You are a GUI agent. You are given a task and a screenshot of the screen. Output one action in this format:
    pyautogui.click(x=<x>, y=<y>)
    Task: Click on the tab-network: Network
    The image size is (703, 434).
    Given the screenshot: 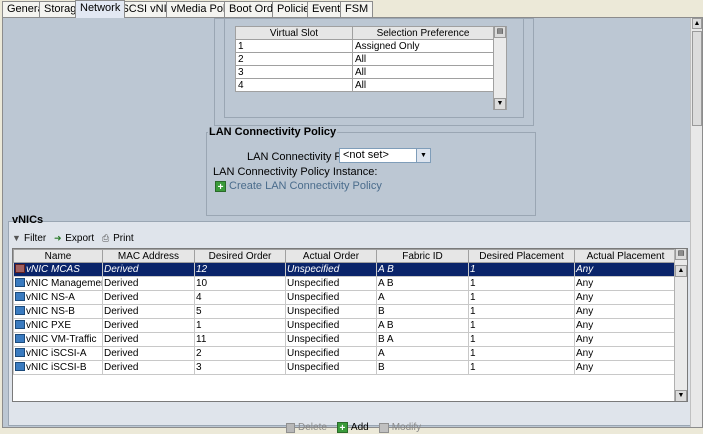 What is the action you would take?
    pyautogui.click(x=100, y=9)
    